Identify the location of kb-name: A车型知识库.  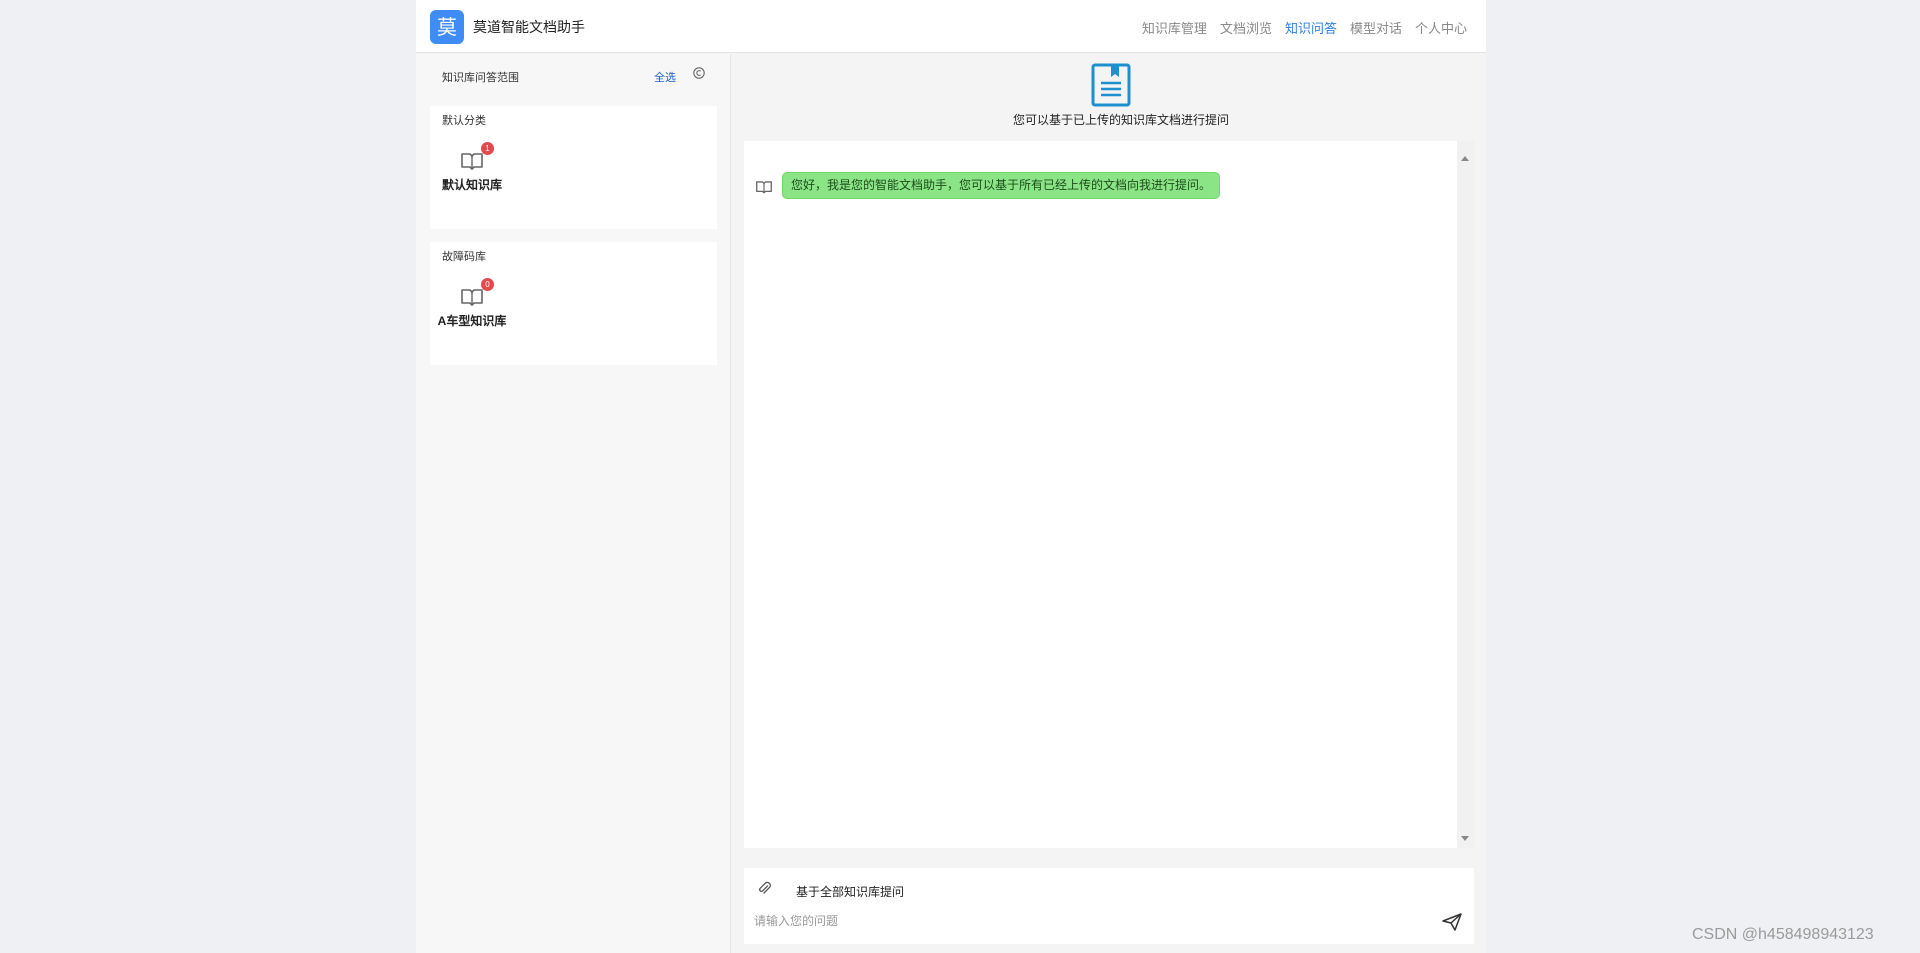
(472, 321).